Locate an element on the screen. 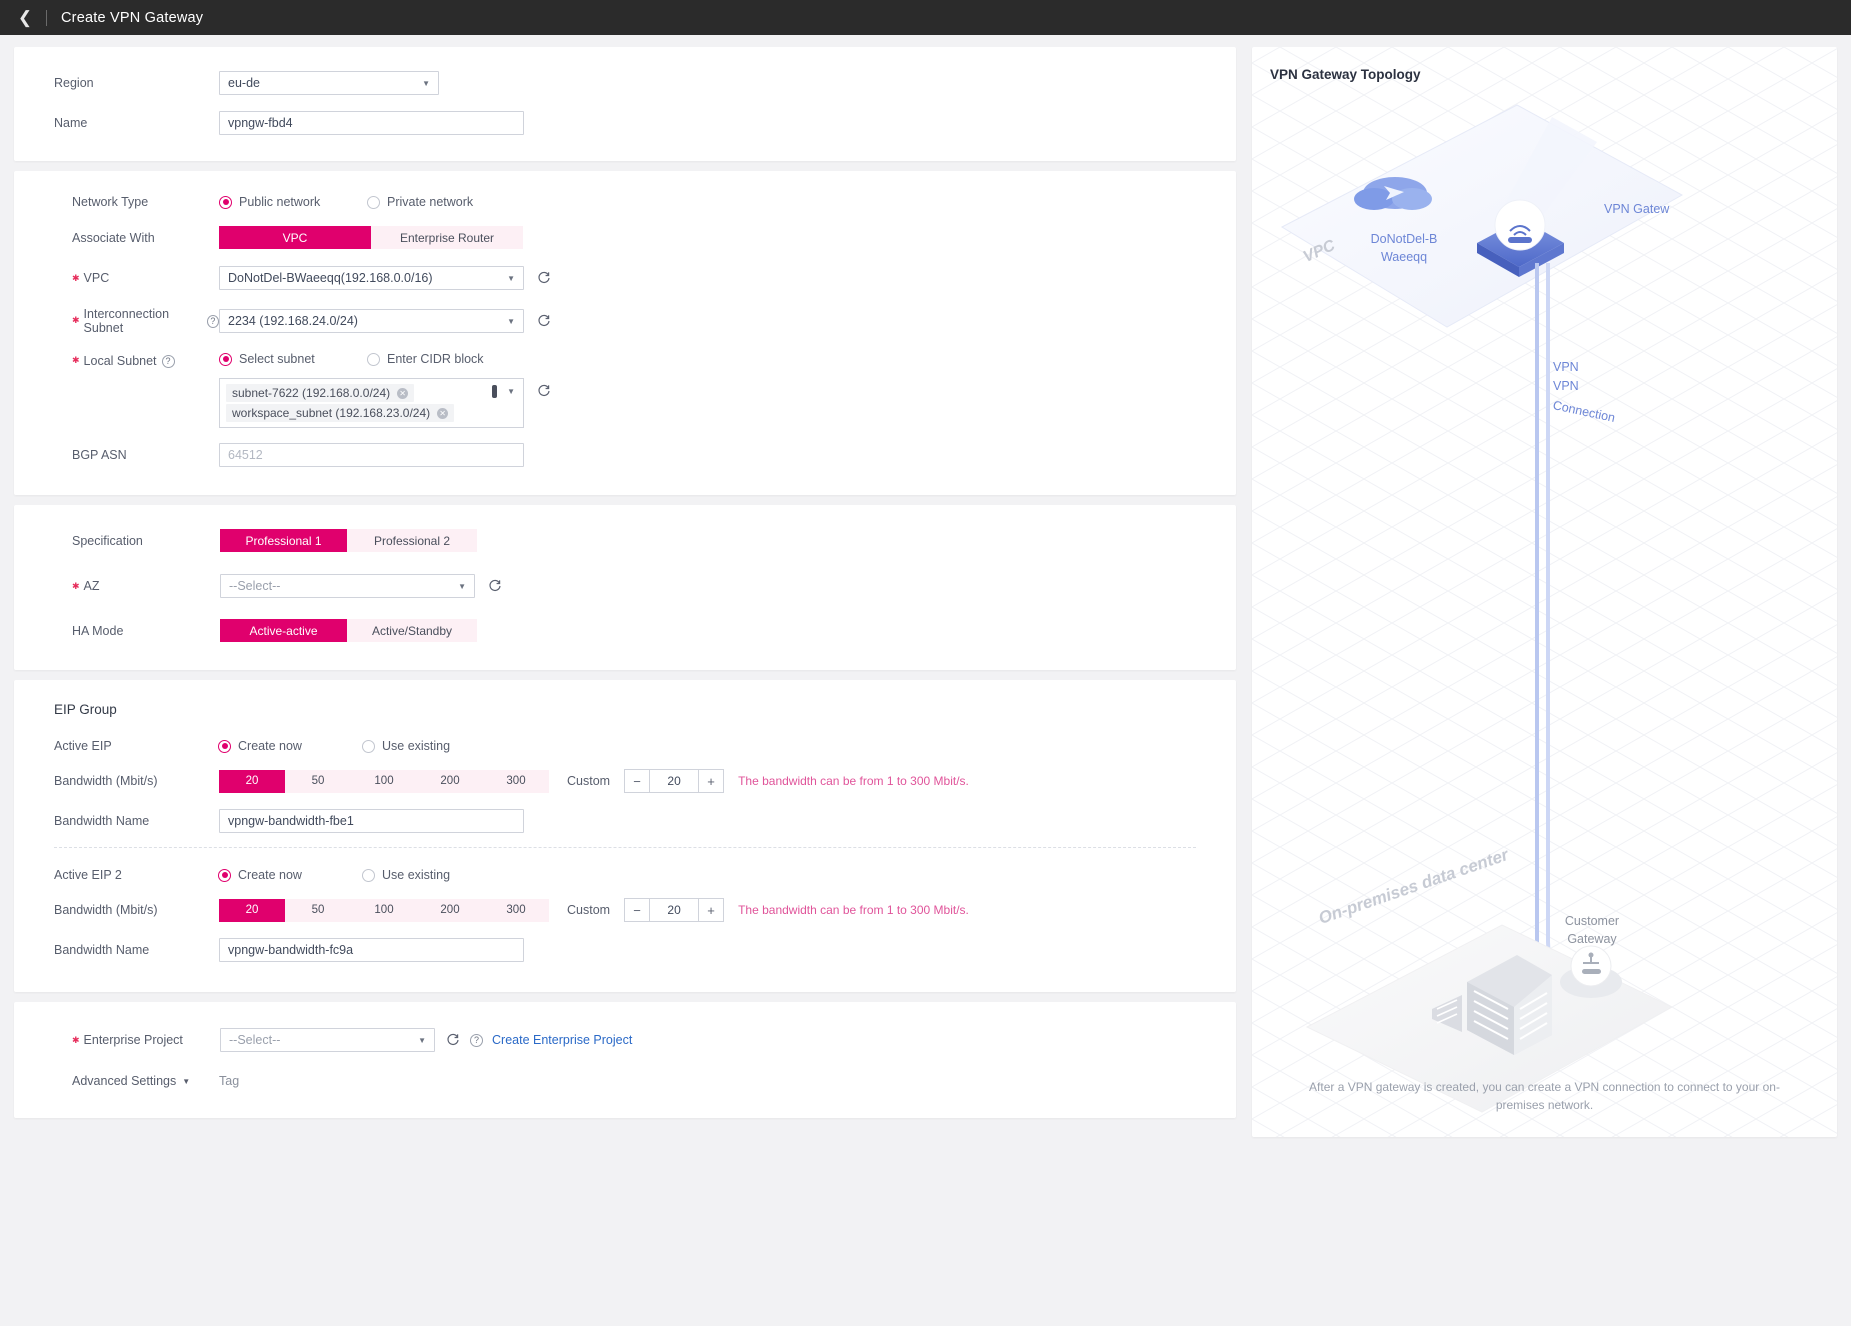 The width and height of the screenshot is (1851, 1326). name-input: vpngw-fbd4 is located at coordinates (371, 123).